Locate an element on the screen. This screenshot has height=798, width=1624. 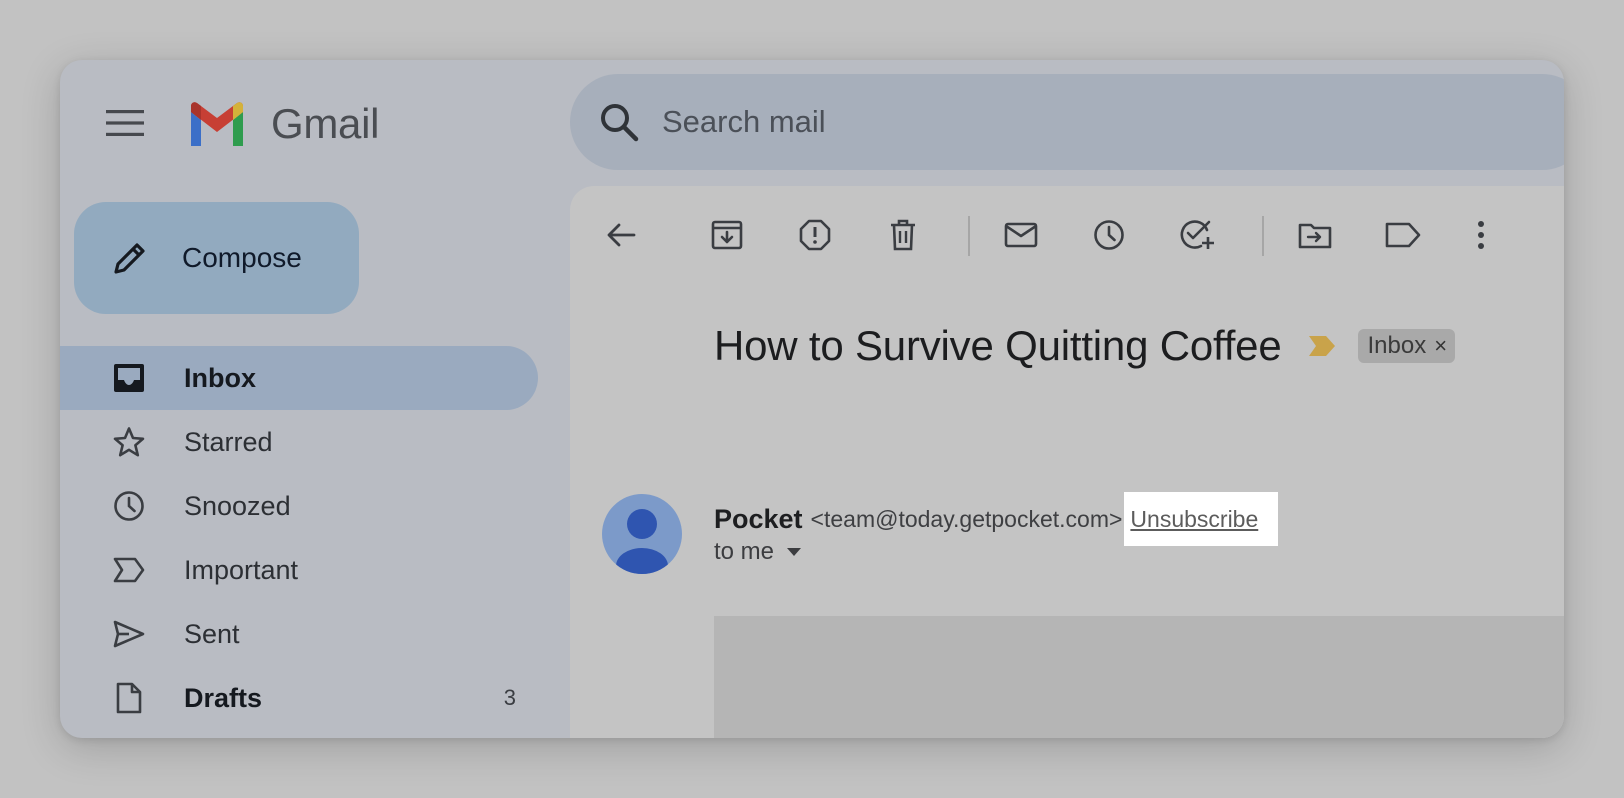
compose-button: Compose is located at coordinates (216, 258).